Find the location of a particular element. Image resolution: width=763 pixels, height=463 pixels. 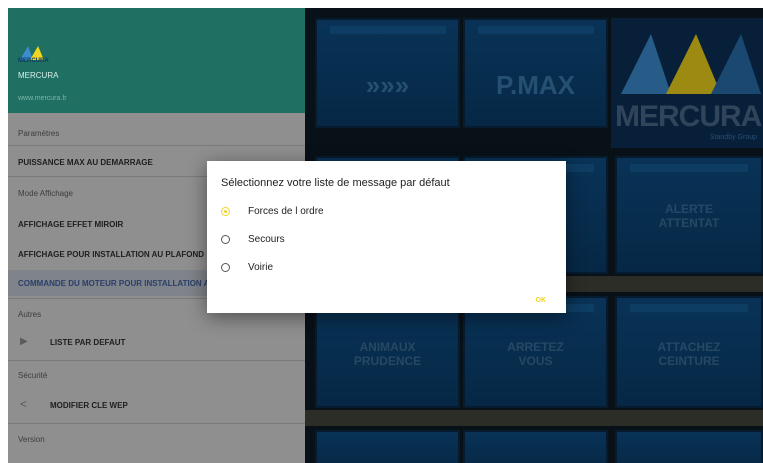

setting-plafond: AFFICHAGE POUR INSTALLATION AU PLAFOND is located at coordinates (111, 254).